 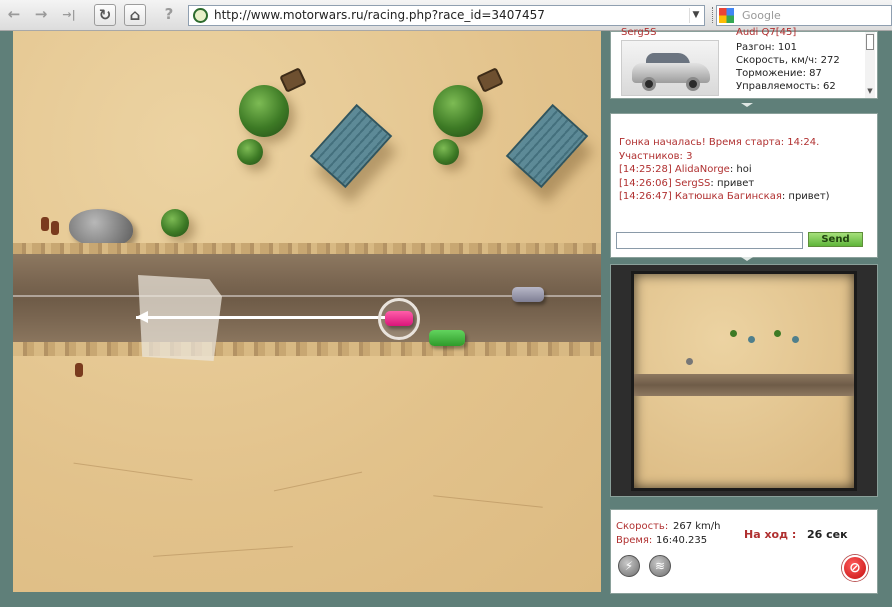 What do you see at coordinates (713, 15) in the screenshot?
I see `toolbar-separator` at bounding box center [713, 15].